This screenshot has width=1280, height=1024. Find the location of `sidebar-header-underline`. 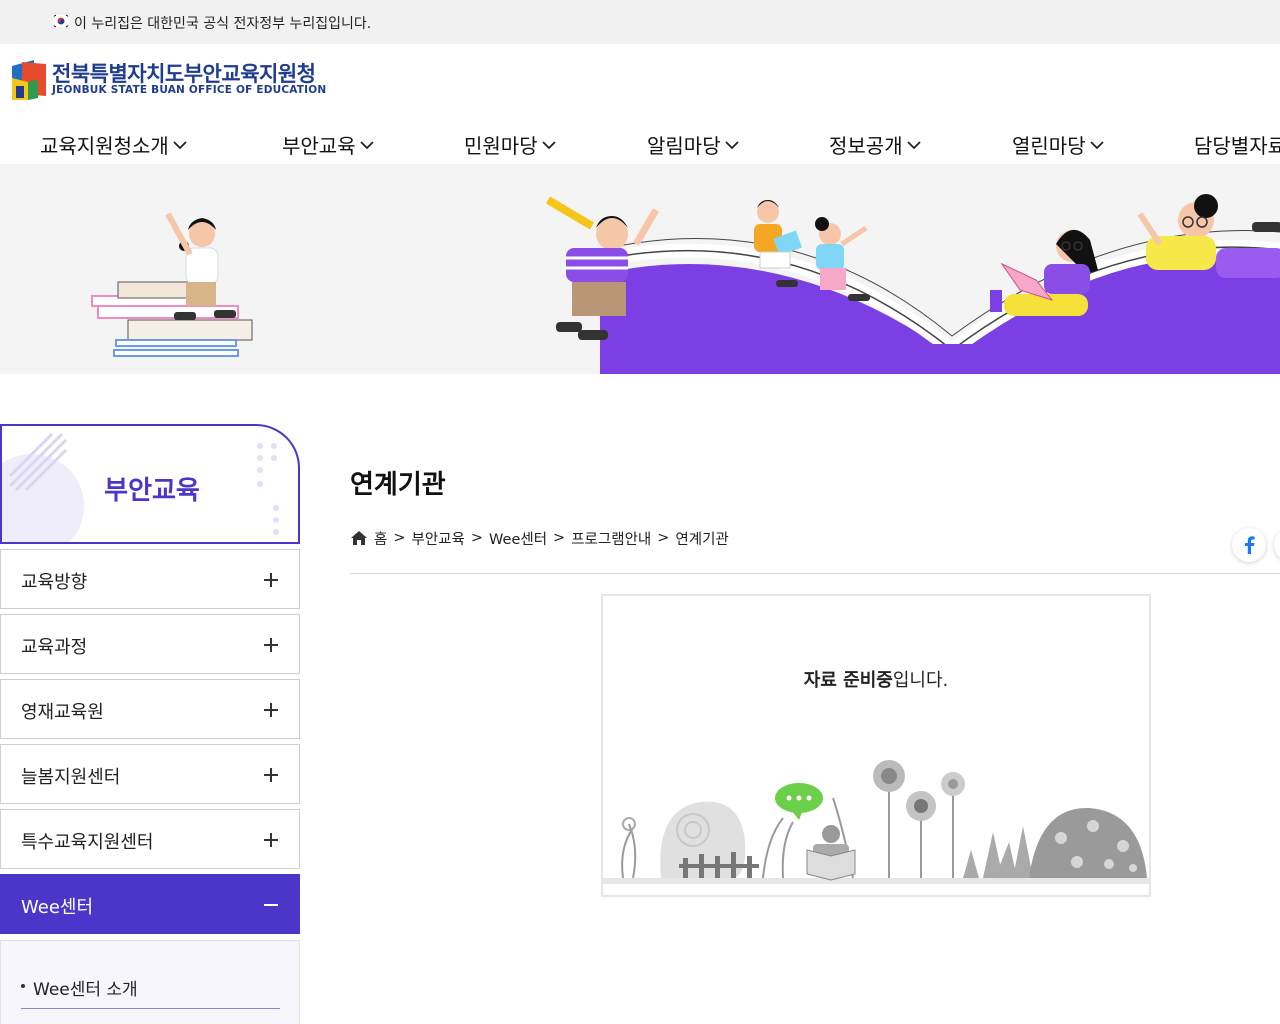

sidebar-header-underline is located at coordinates (150, 543).